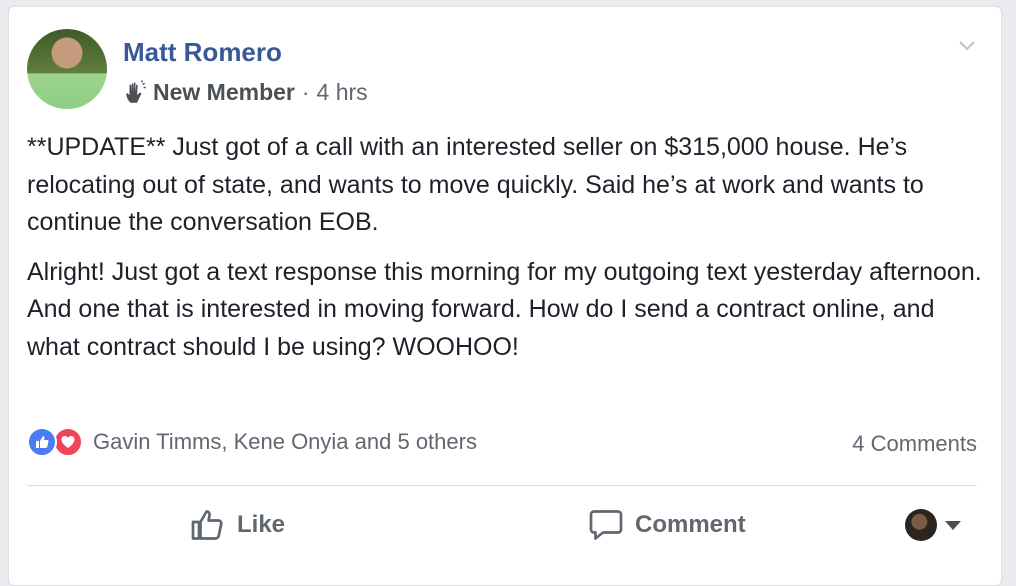  I want to click on comment-label: Comment, so click(690, 524).